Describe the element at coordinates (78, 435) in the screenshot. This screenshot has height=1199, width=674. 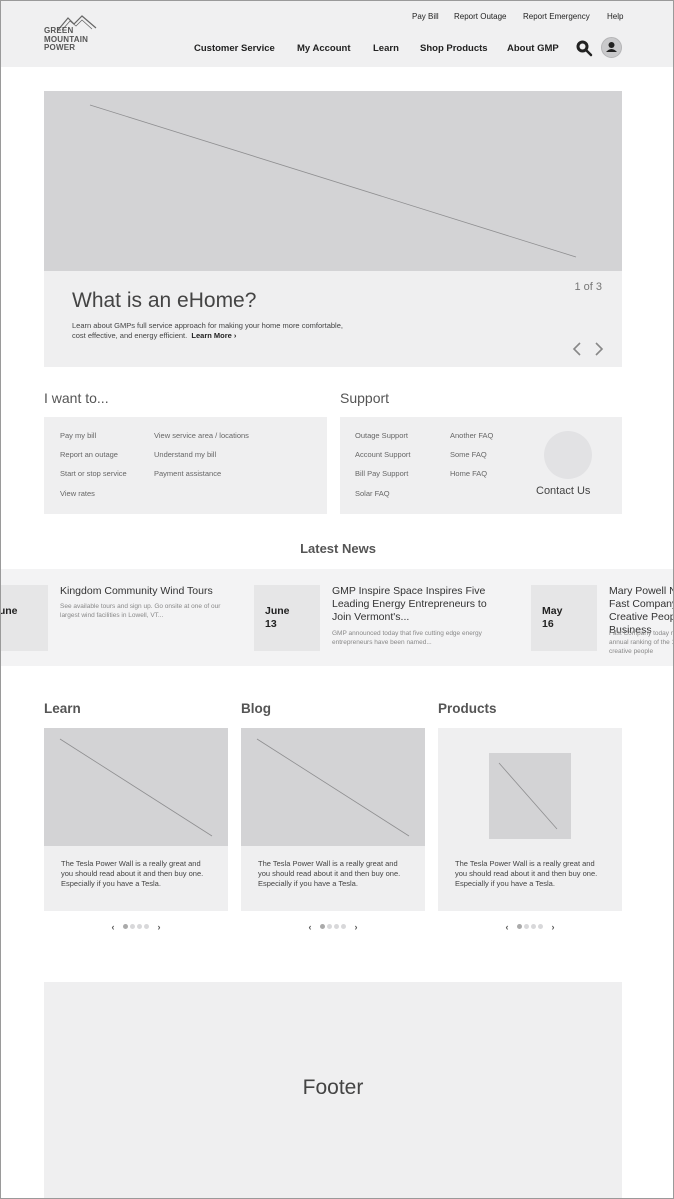
I see `i-want-to-link: Pay my bill` at that location.